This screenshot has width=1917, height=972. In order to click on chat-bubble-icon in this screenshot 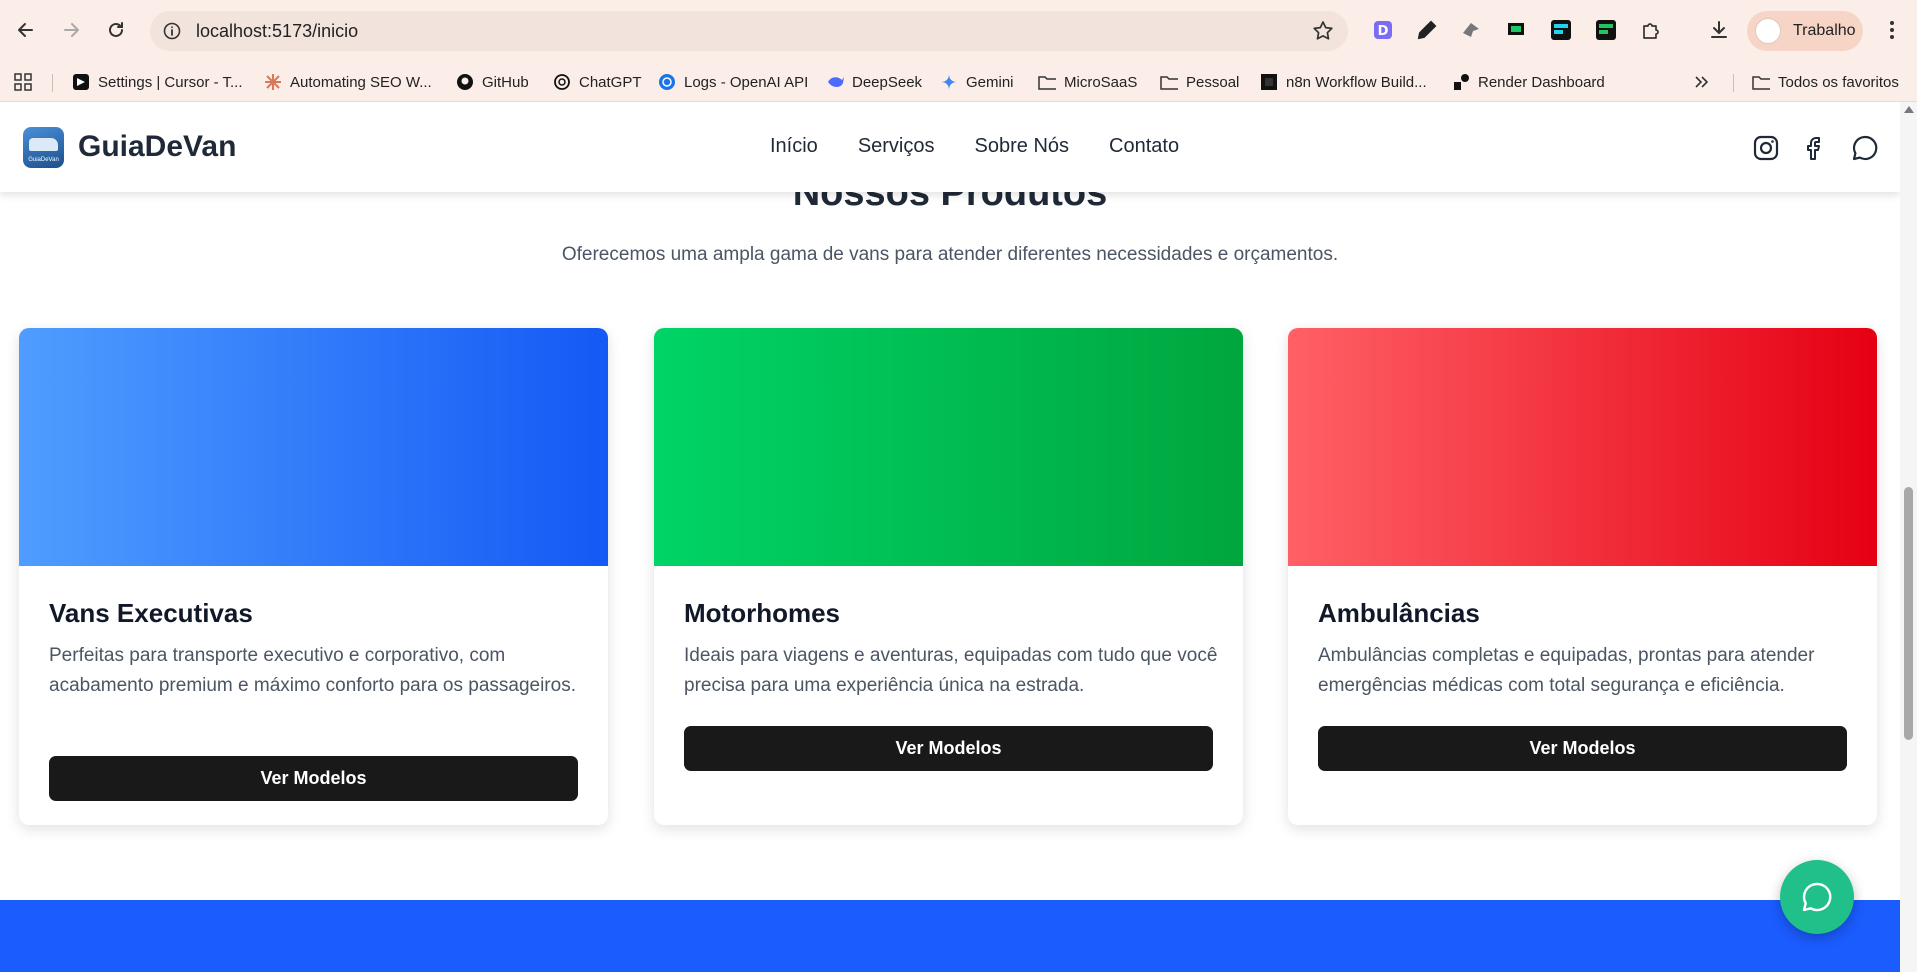, I will do `click(1817, 897)`.